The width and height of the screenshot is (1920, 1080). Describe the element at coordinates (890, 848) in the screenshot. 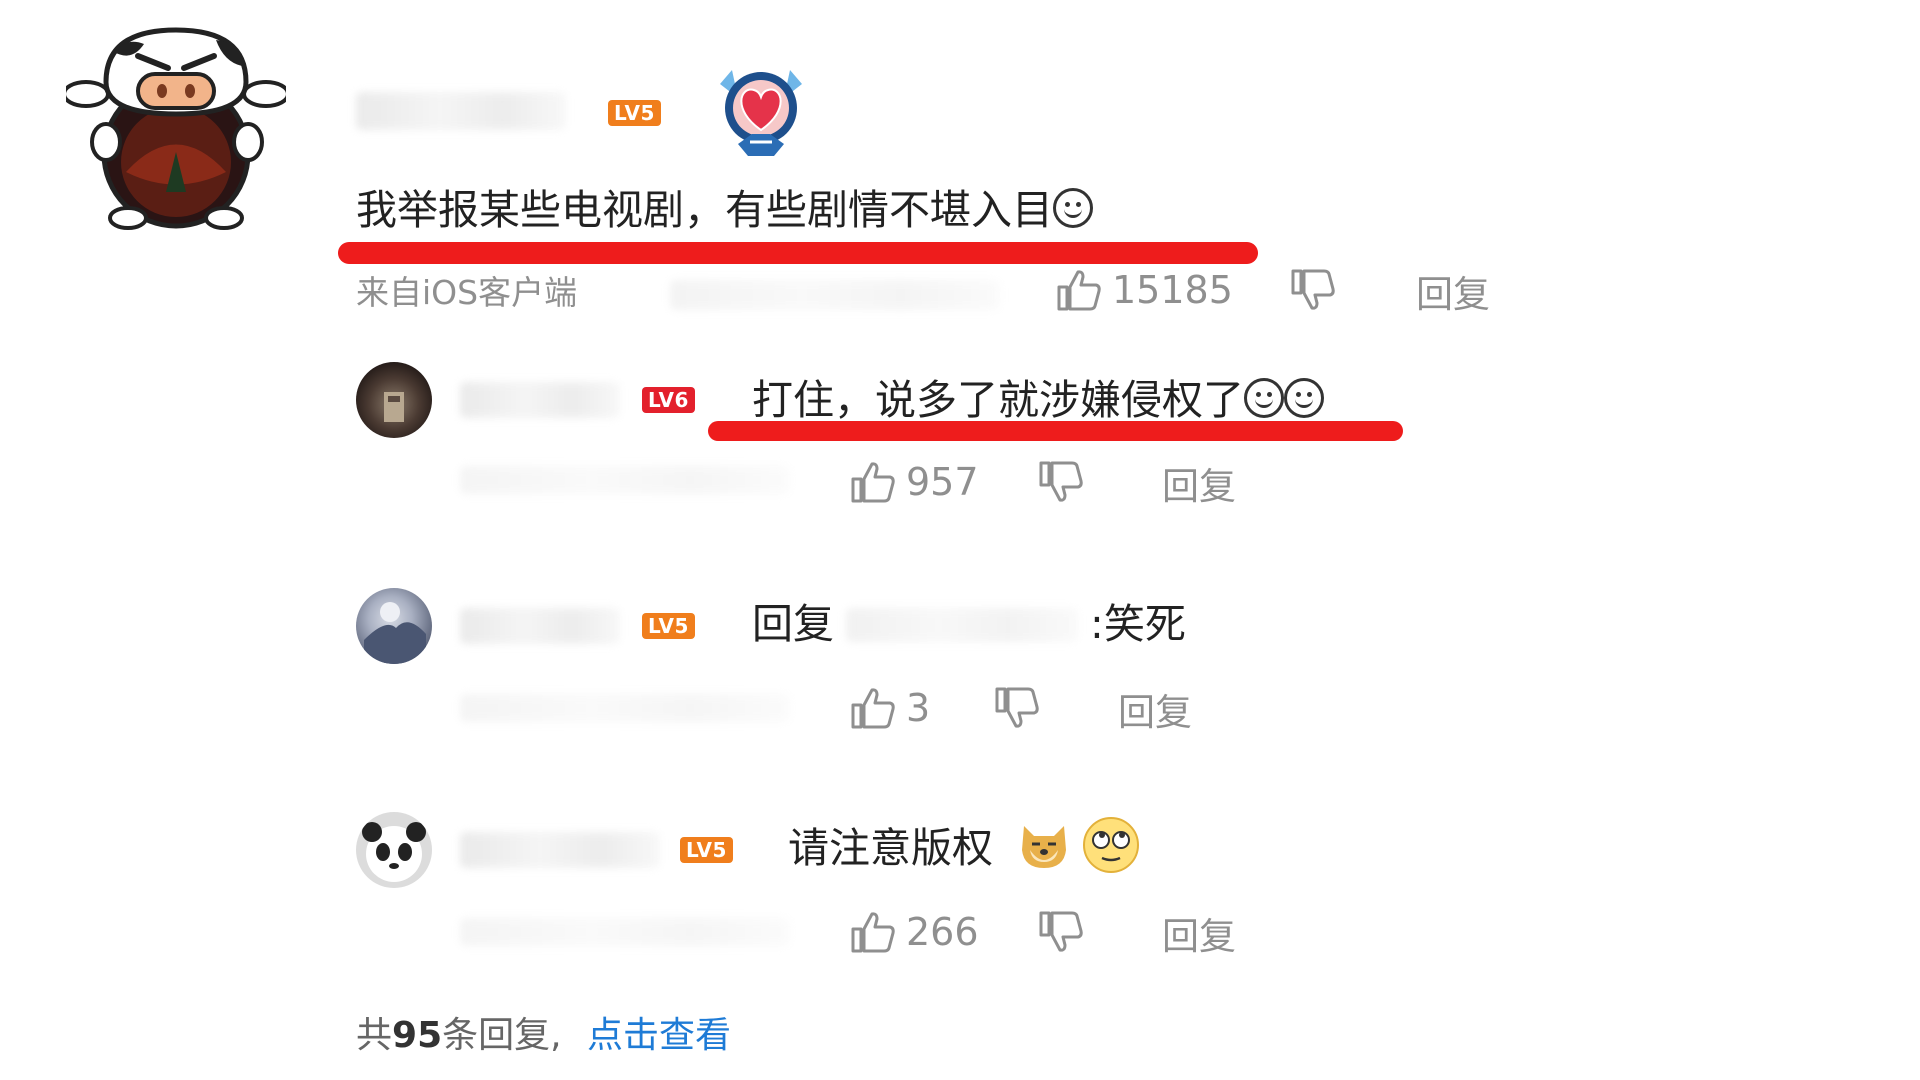

I see `reply-text: 请注意版权` at that location.